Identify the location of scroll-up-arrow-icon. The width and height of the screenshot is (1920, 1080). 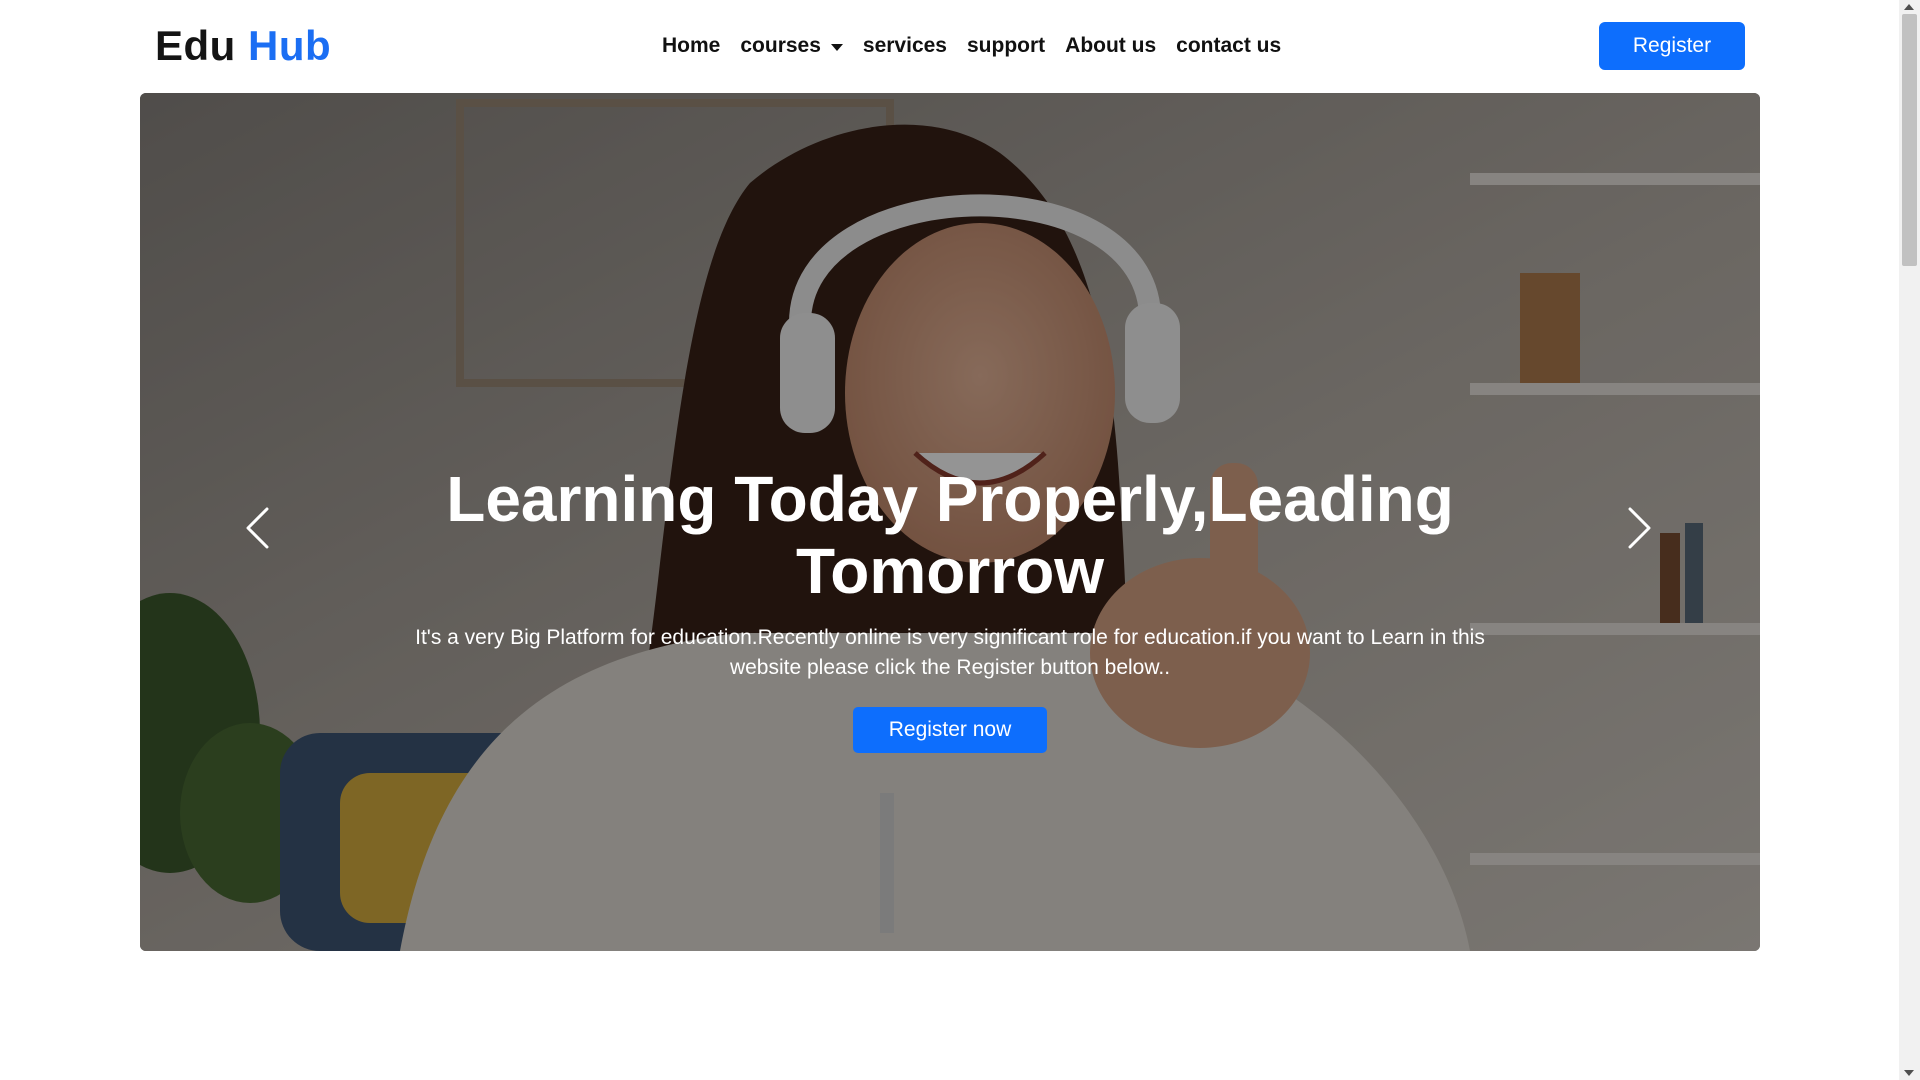
(1909, 7).